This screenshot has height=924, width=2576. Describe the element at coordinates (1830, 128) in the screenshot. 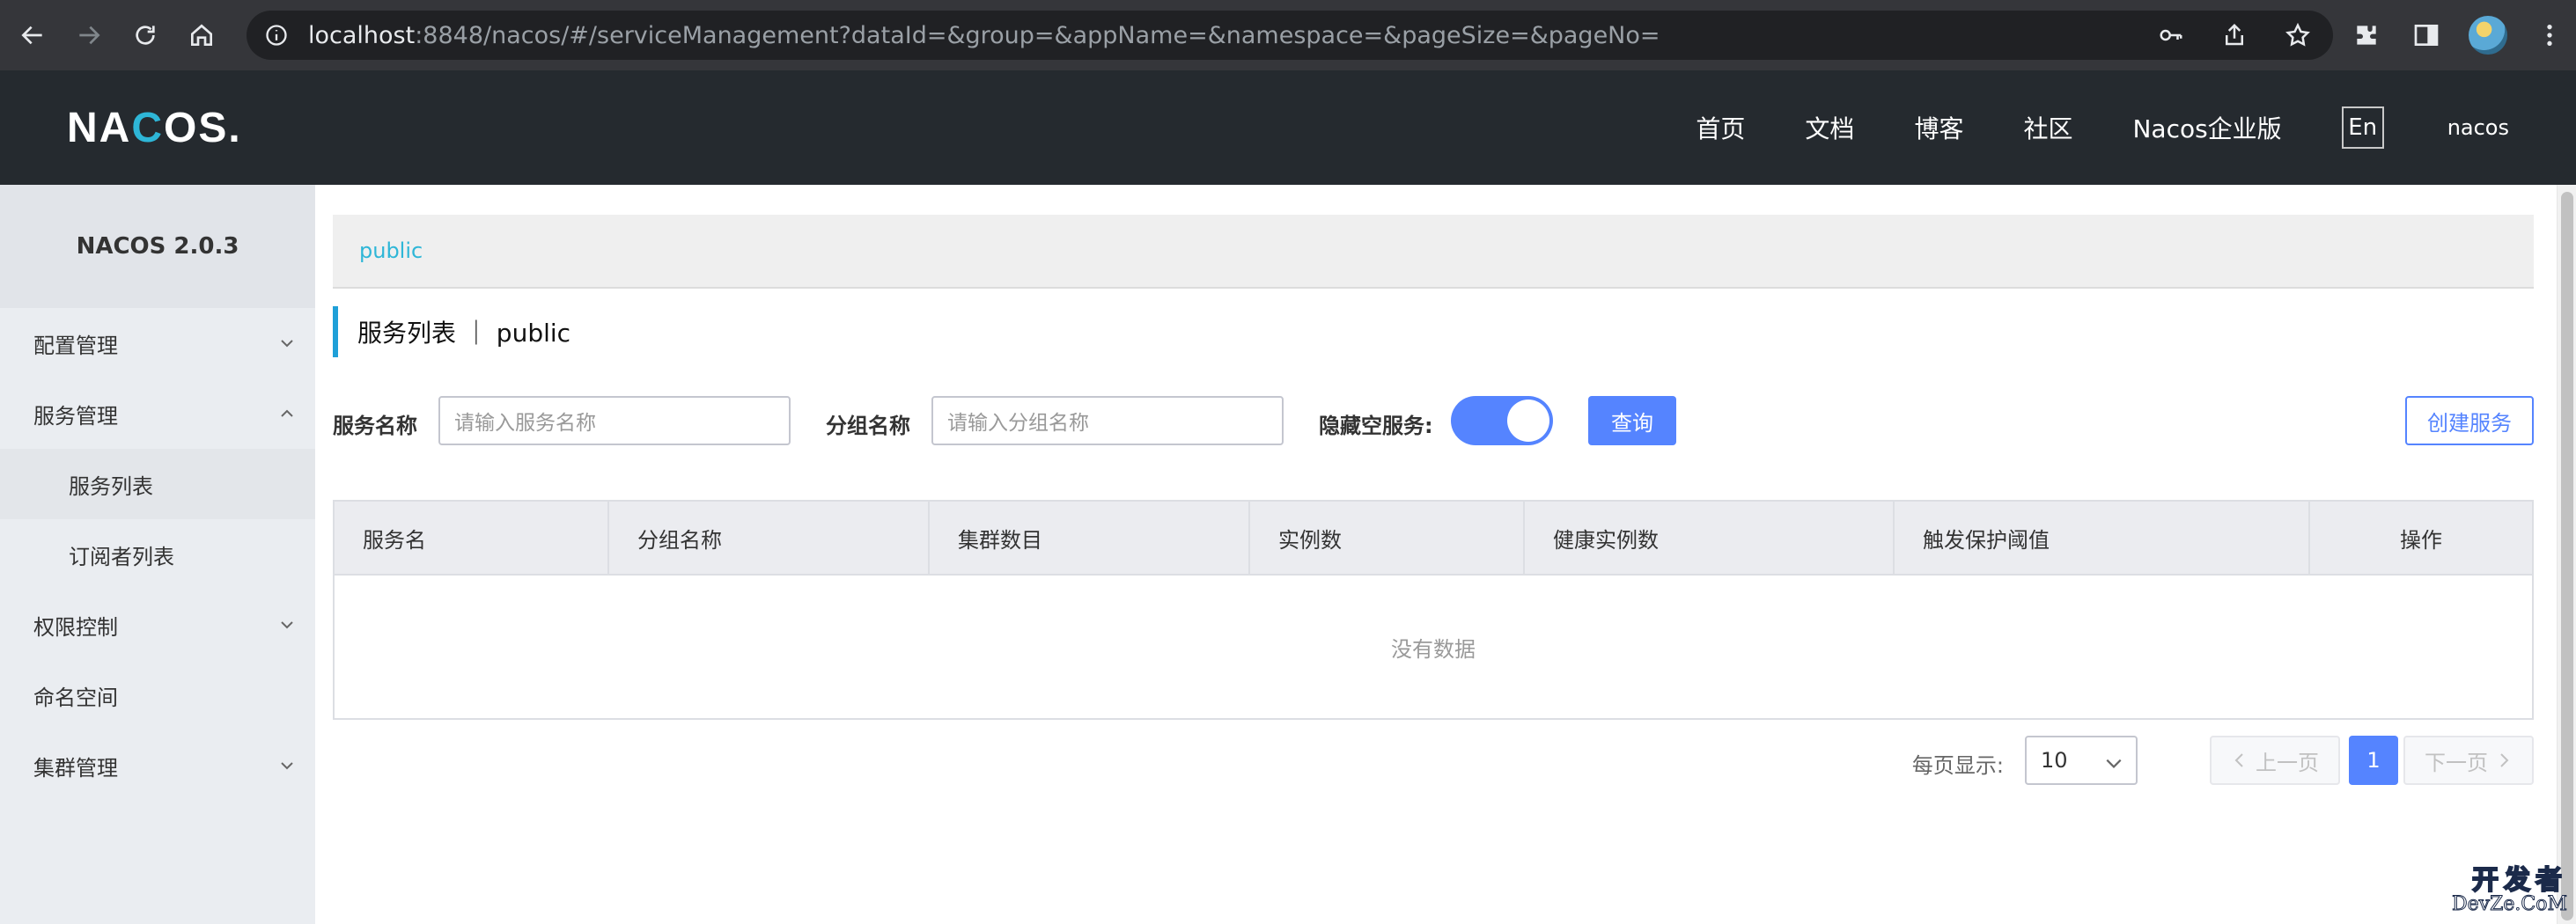

I see `nav-docs: 文档` at that location.